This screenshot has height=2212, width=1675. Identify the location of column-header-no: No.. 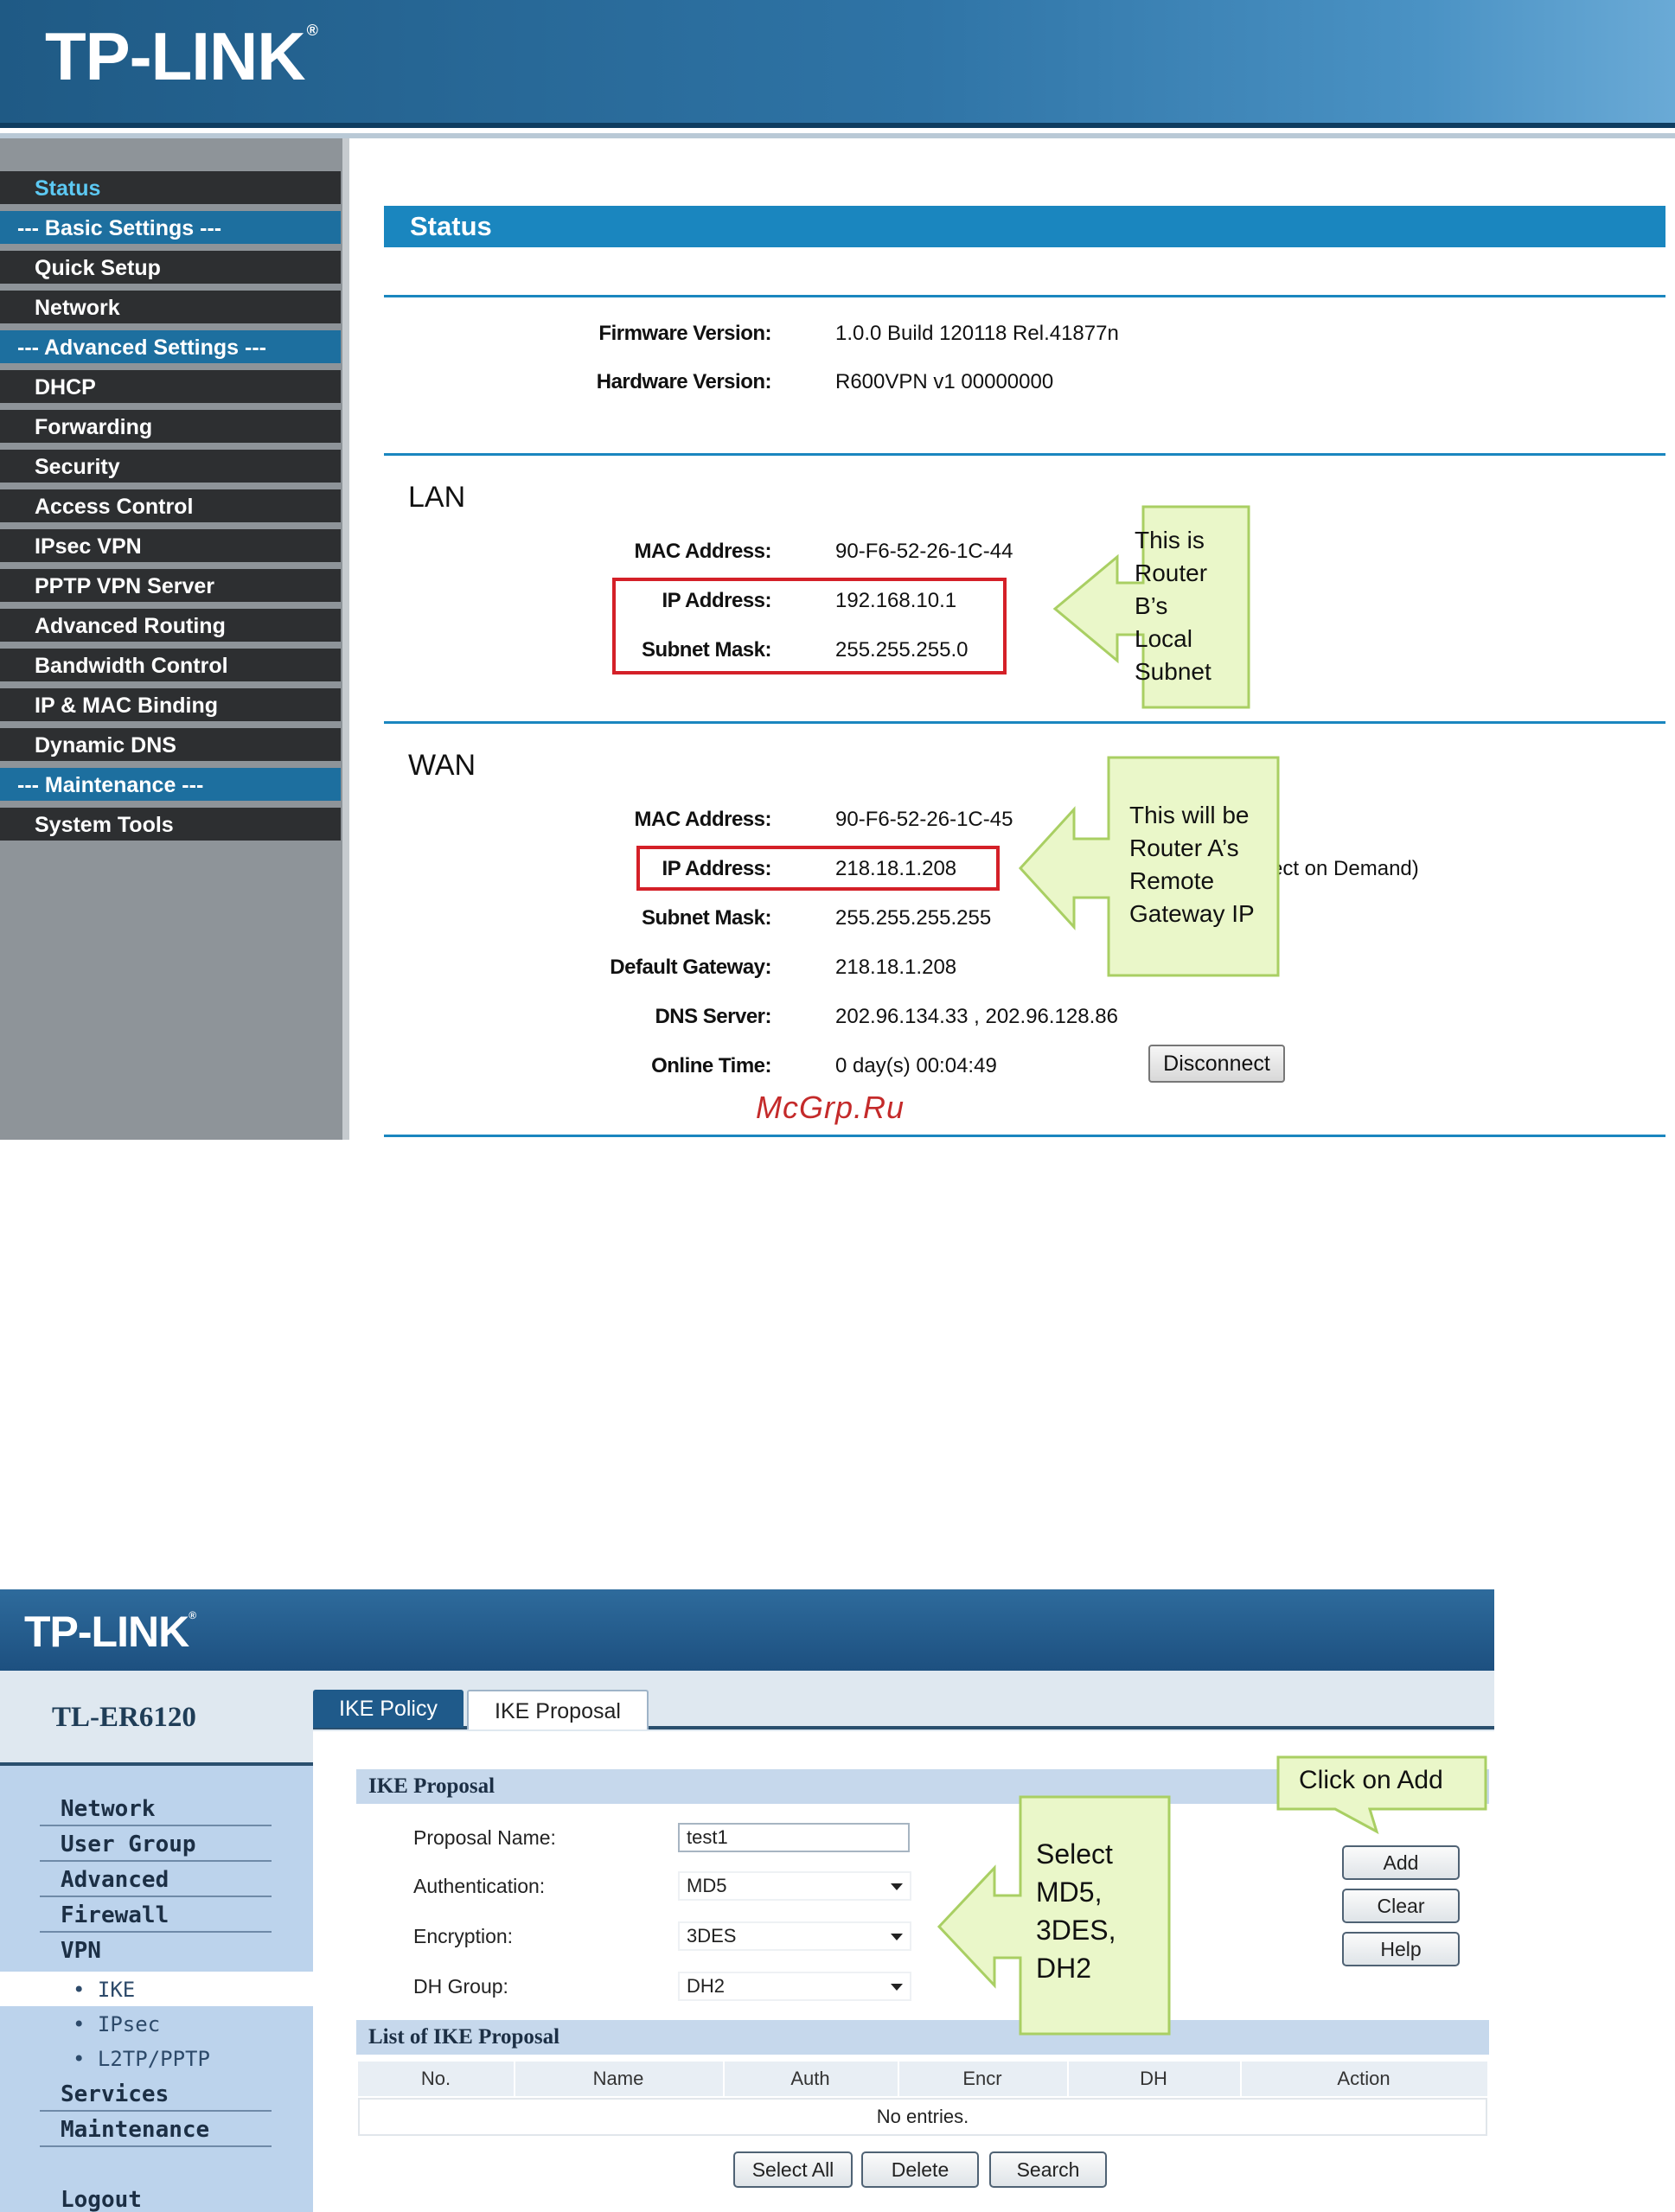
(435, 2078).